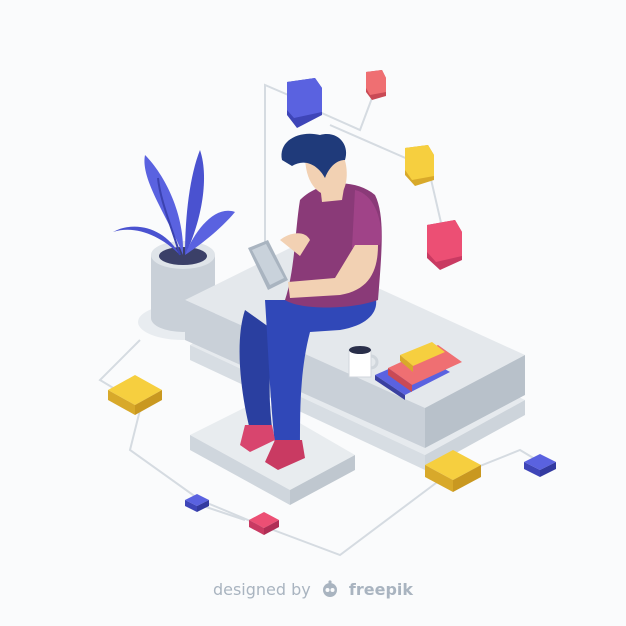 This screenshot has height=626, width=626. Describe the element at coordinates (197, 503) in the screenshot. I see `cube-blue-bottom-left` at that location.